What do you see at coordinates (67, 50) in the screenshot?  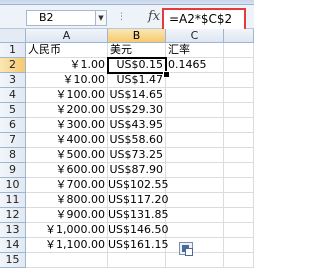 I see `cell-a: 人民币` at bounding box center [67, 50].